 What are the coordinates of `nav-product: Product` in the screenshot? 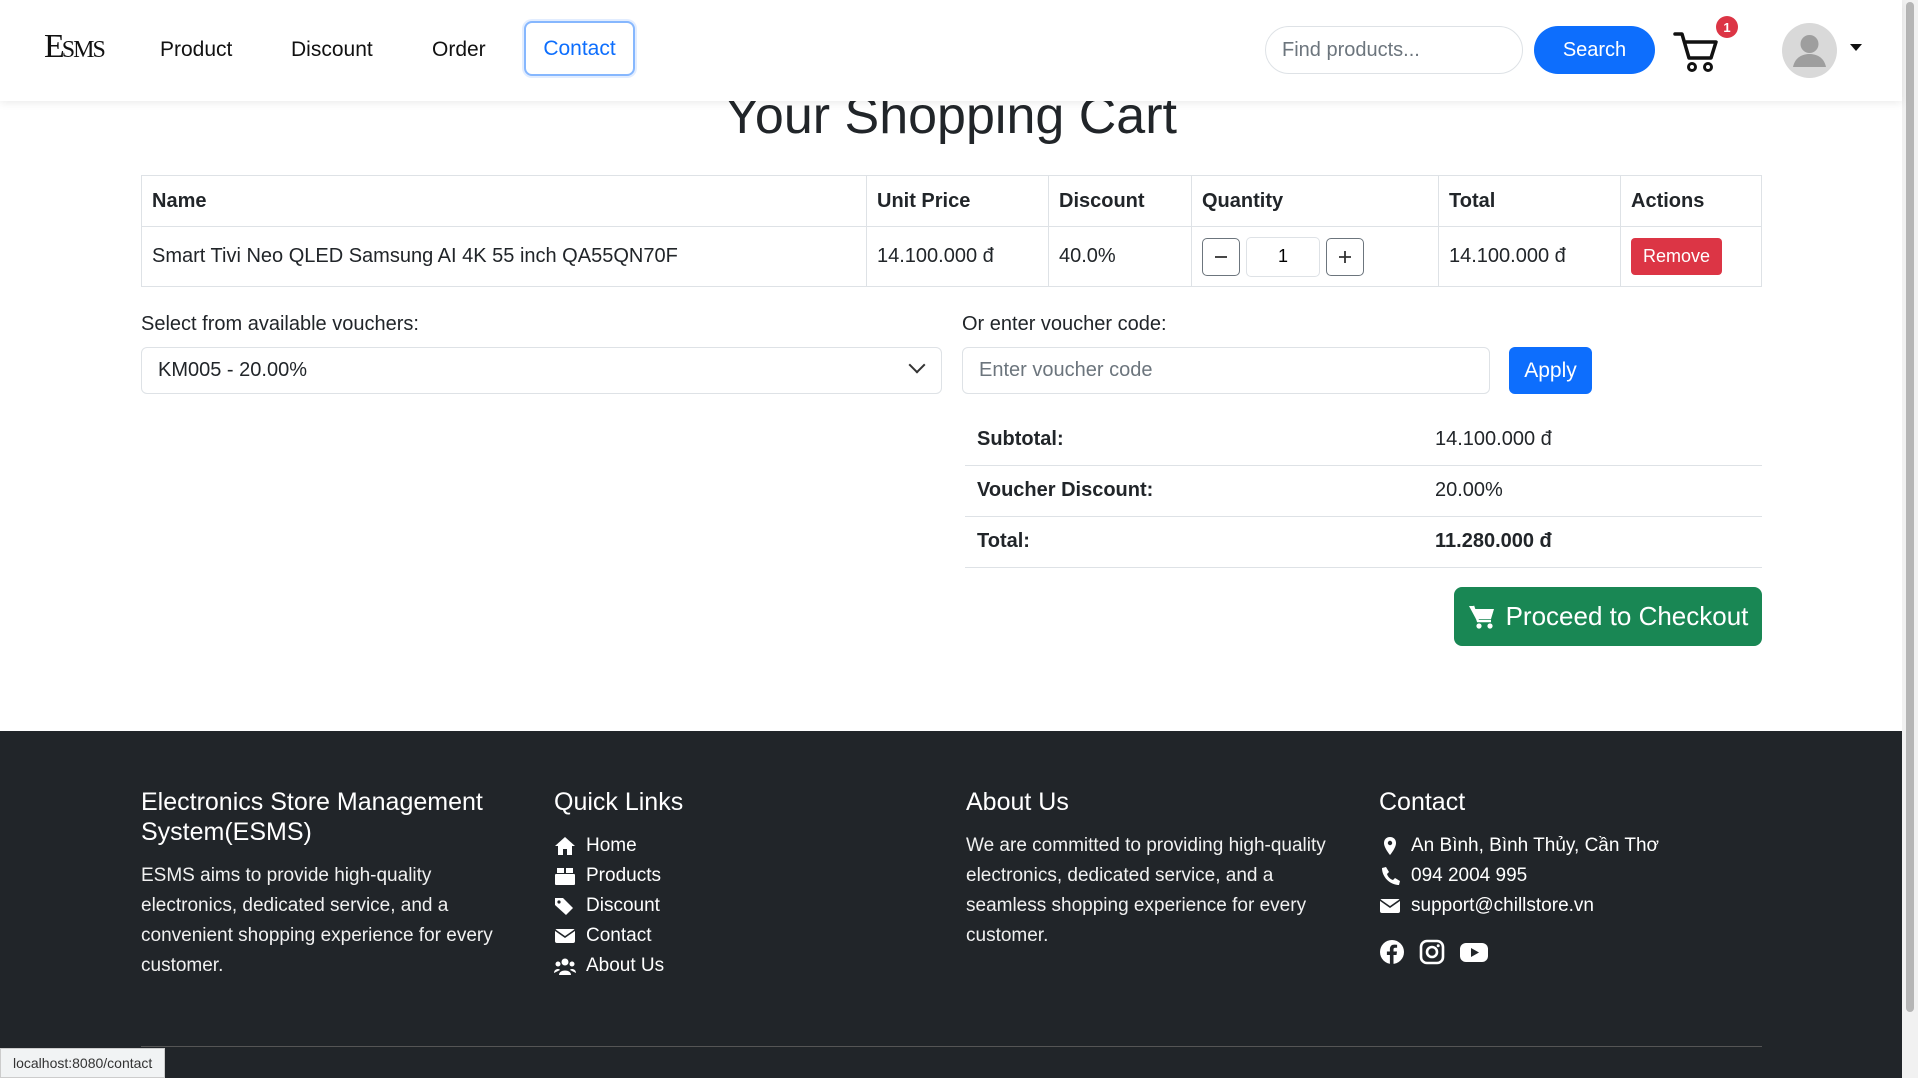 It's located at (196, 50).